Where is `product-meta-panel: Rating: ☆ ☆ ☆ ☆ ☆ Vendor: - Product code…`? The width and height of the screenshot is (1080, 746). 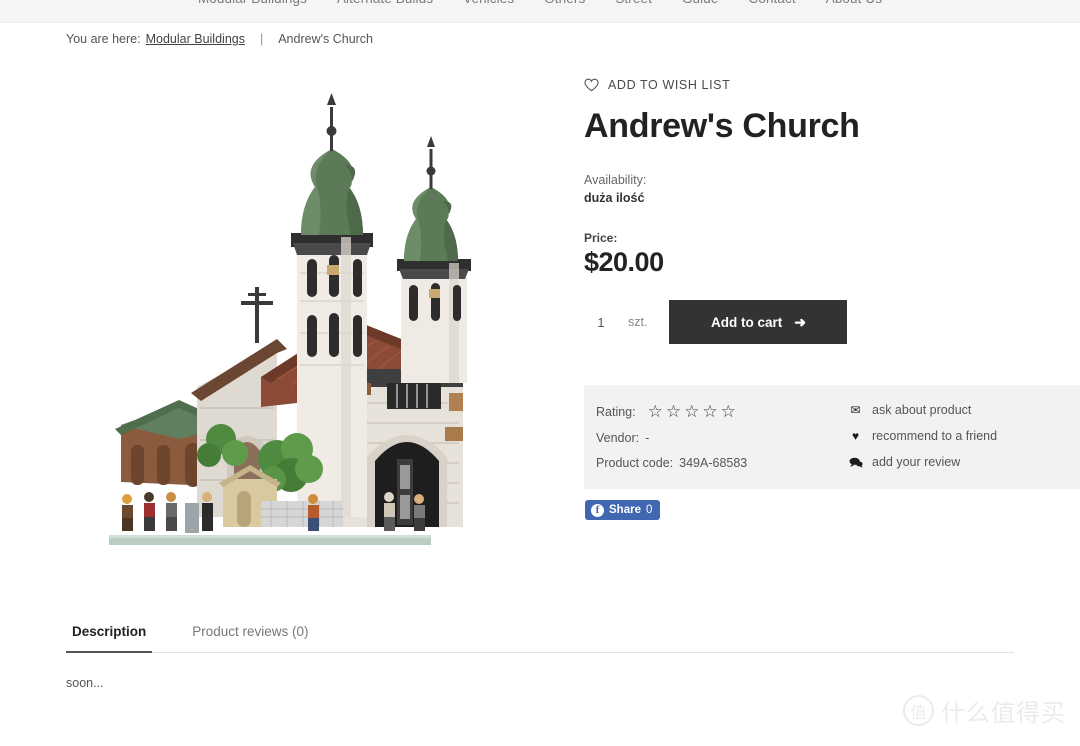 product-meta-panel: Rating: ☆ ☆ ☆ ☆ ☆ Vendor: - Product code… is located at coordinates (832, 437).